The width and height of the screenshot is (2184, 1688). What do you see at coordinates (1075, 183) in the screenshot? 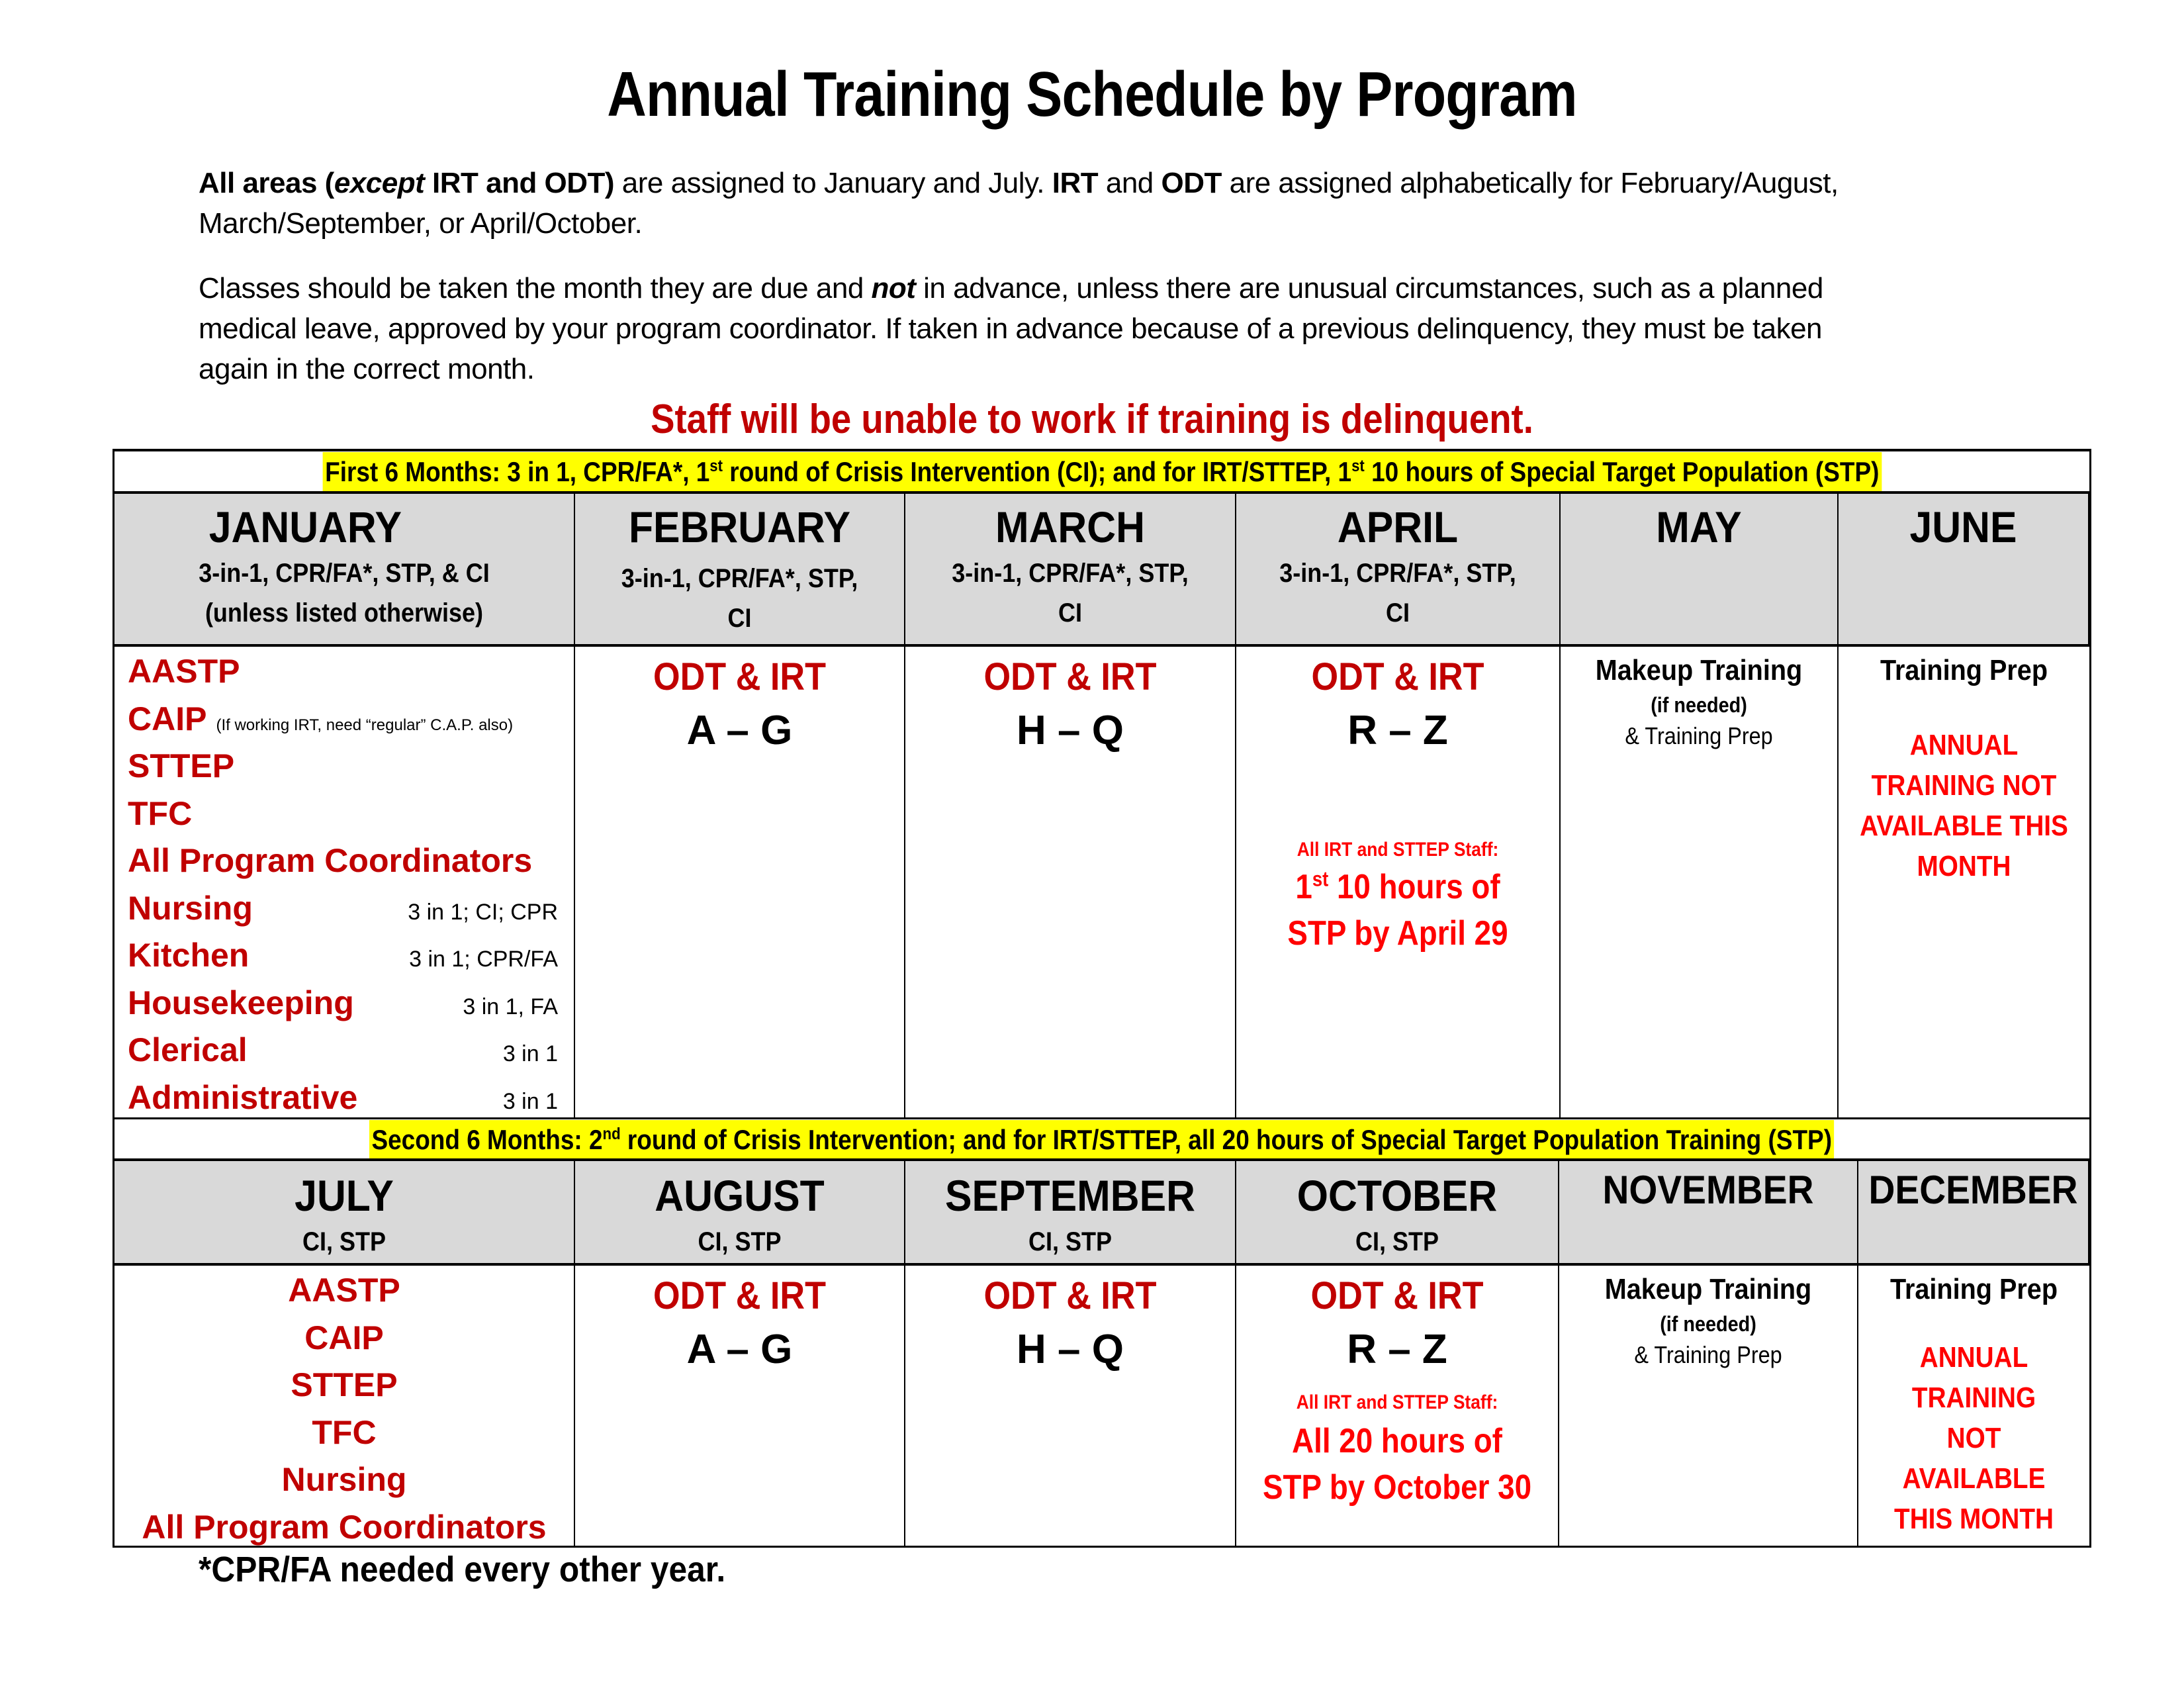
I see `intro-p1-irt: IRT` at bounding box center [1075, 183].